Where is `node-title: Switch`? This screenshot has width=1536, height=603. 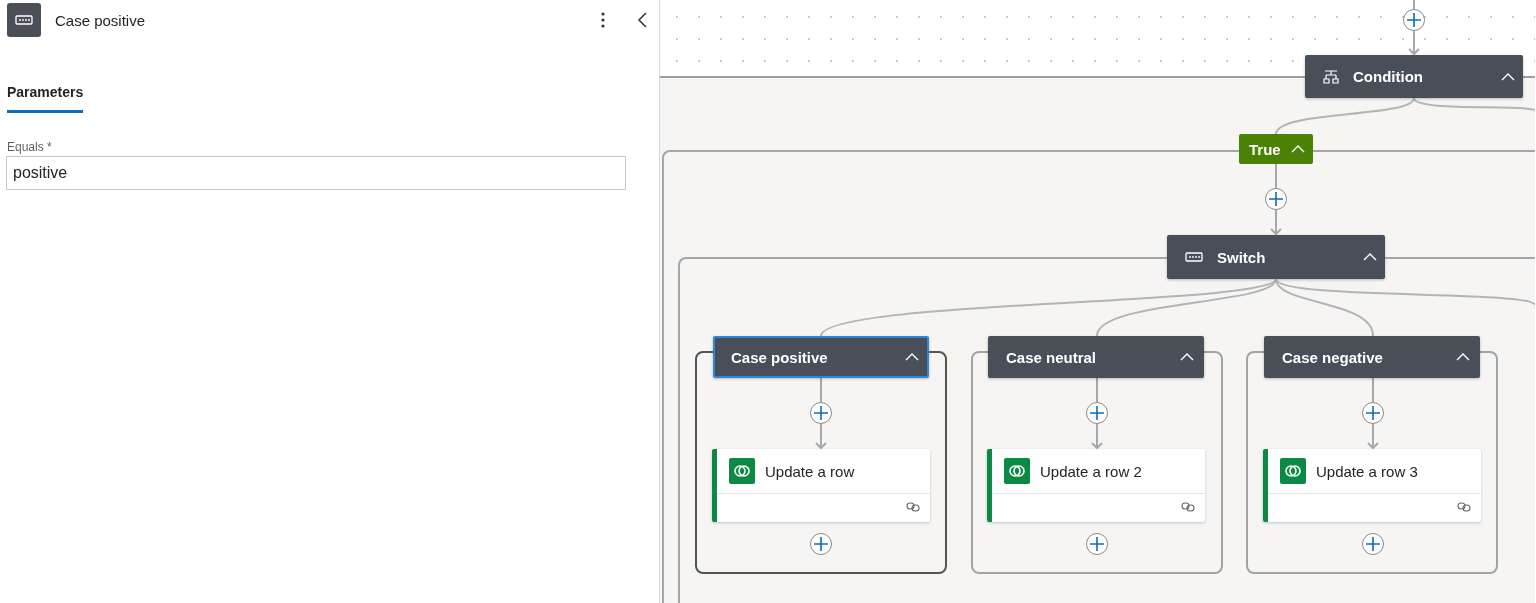
node-title: Switch is located at coordinates (1242, 257).